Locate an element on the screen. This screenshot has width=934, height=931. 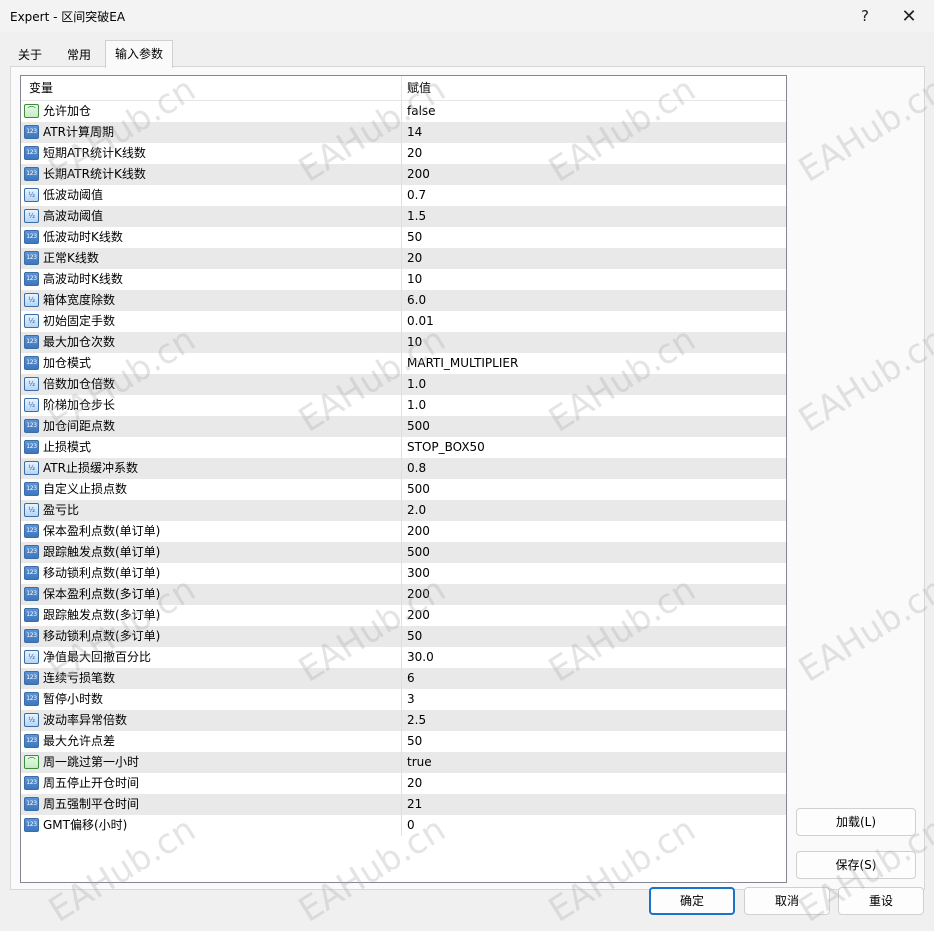
table-row: 123 保本盈利点数(多订单) 200 is located at coordinates (403, 594).